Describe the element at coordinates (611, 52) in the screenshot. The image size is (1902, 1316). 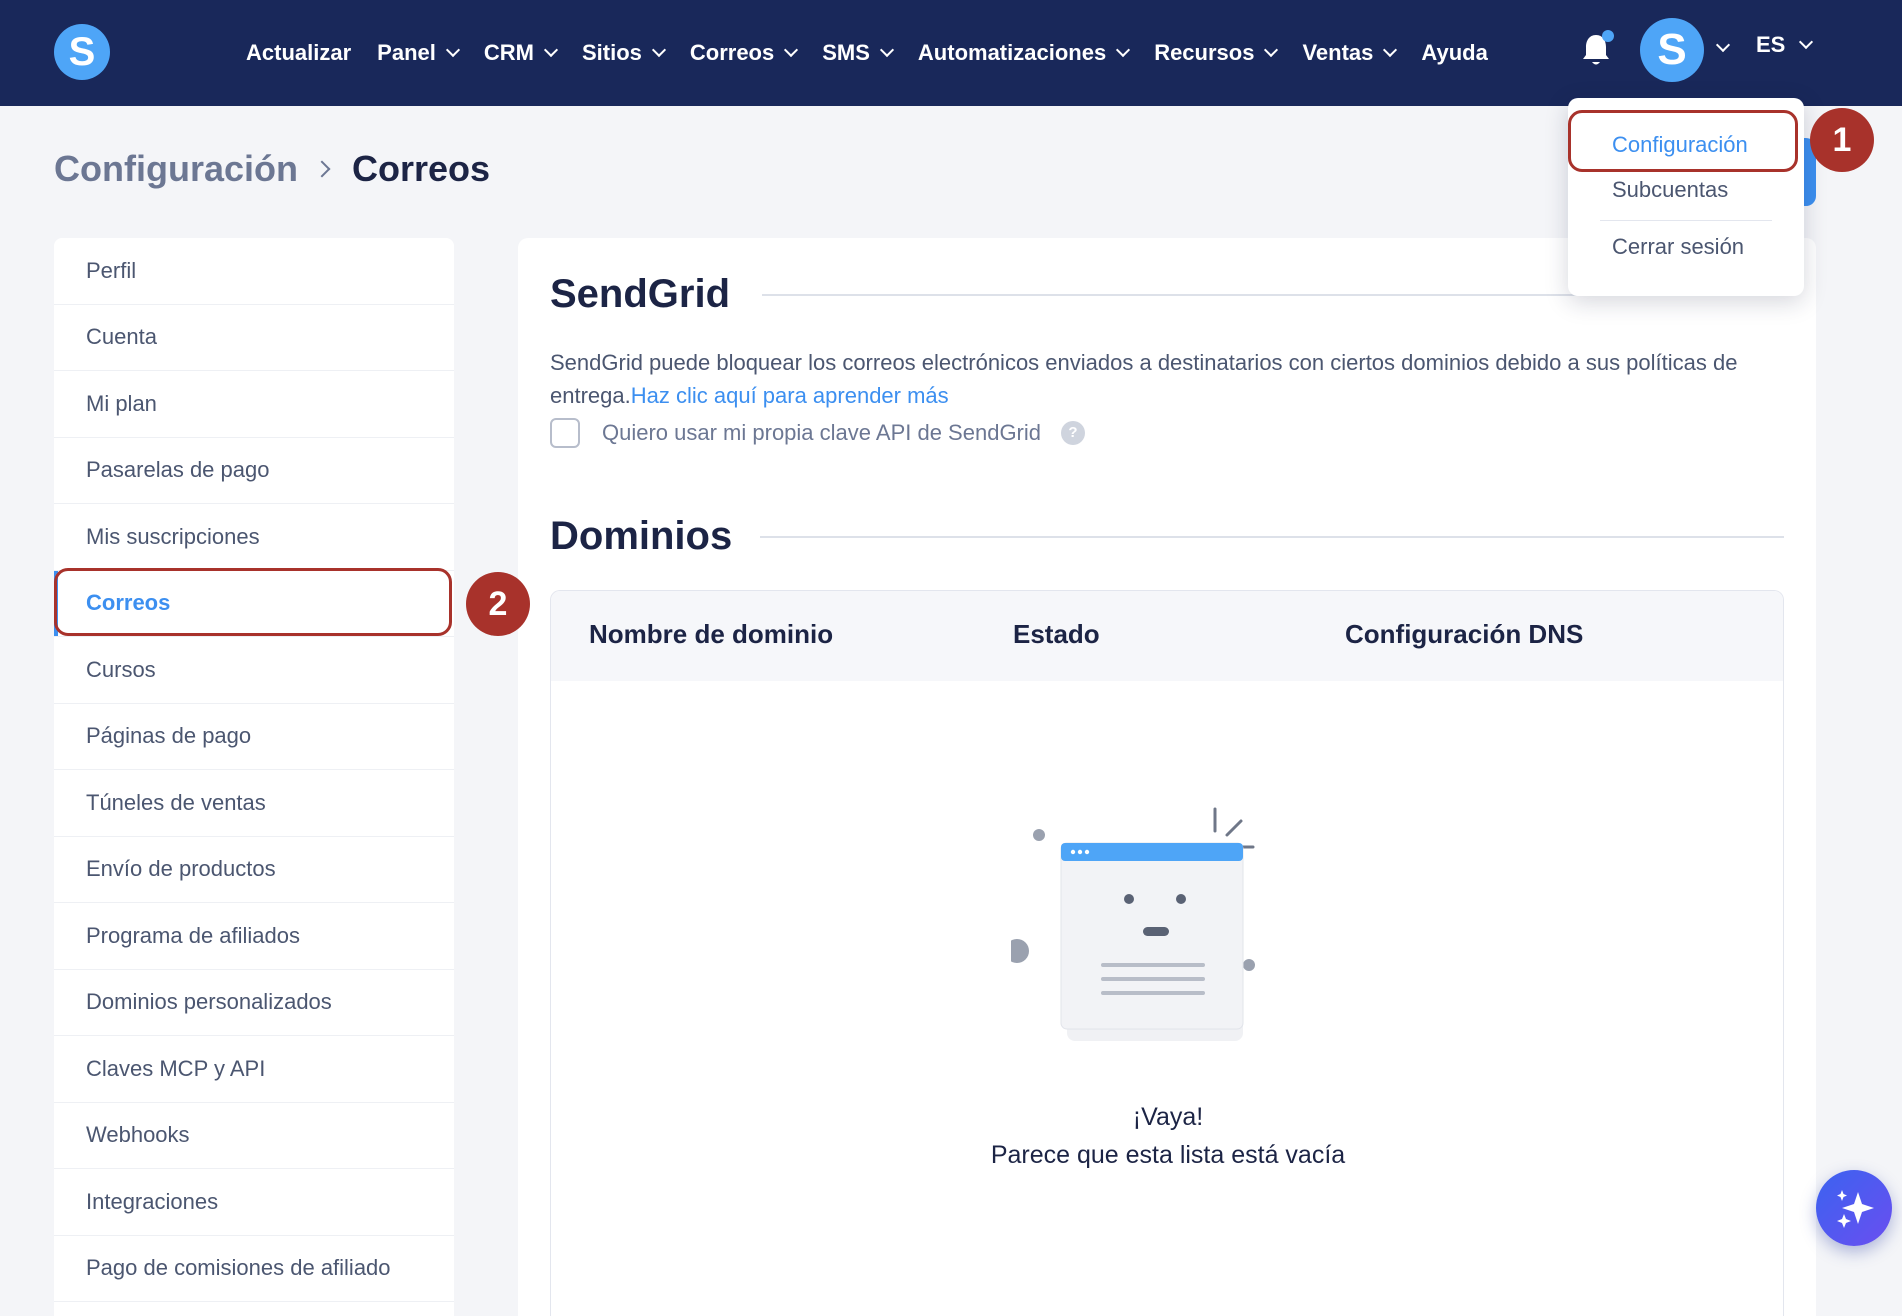
I see `nav-item-label: Sitios` at that location.